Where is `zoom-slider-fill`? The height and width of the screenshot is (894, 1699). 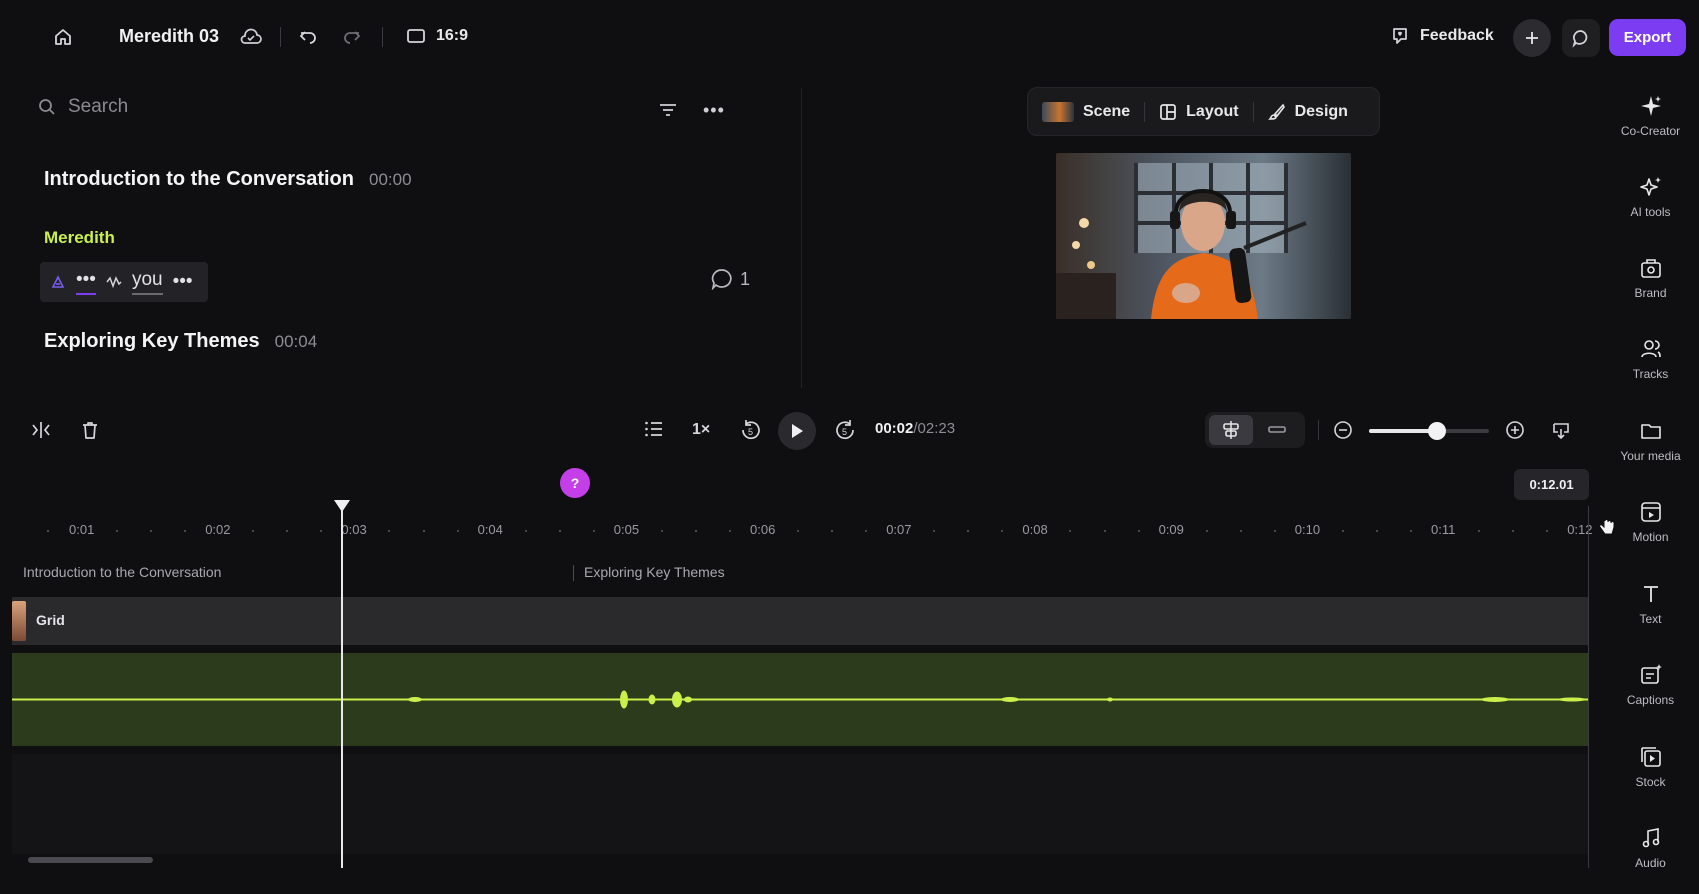 zoom-slider-fill is located at coordinates (1403, 431).